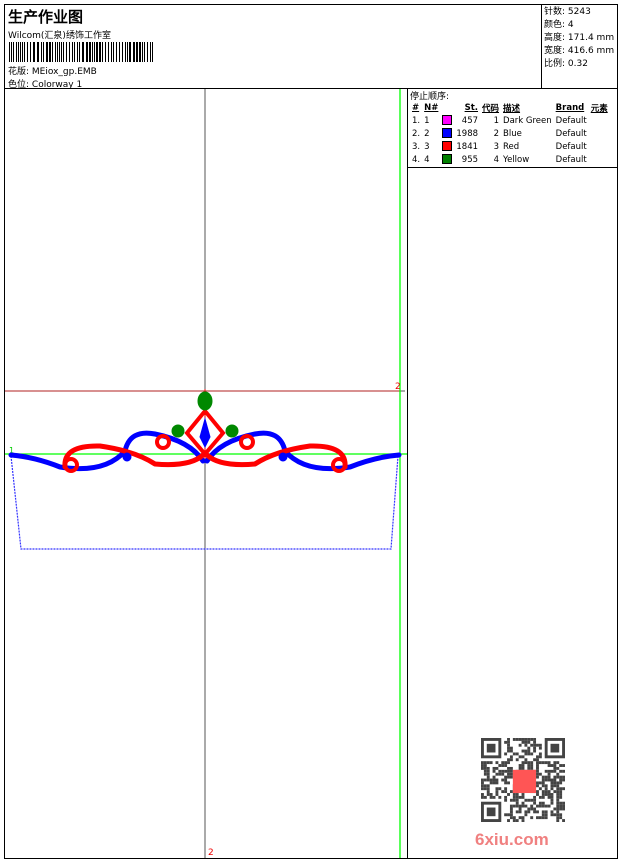 Image resolution: width=620 pixels, height=861 pixels. What do you see at coordinates (496, 133) in the screenshot?
I see `row-code: 2` at bounding box center [496, 133].